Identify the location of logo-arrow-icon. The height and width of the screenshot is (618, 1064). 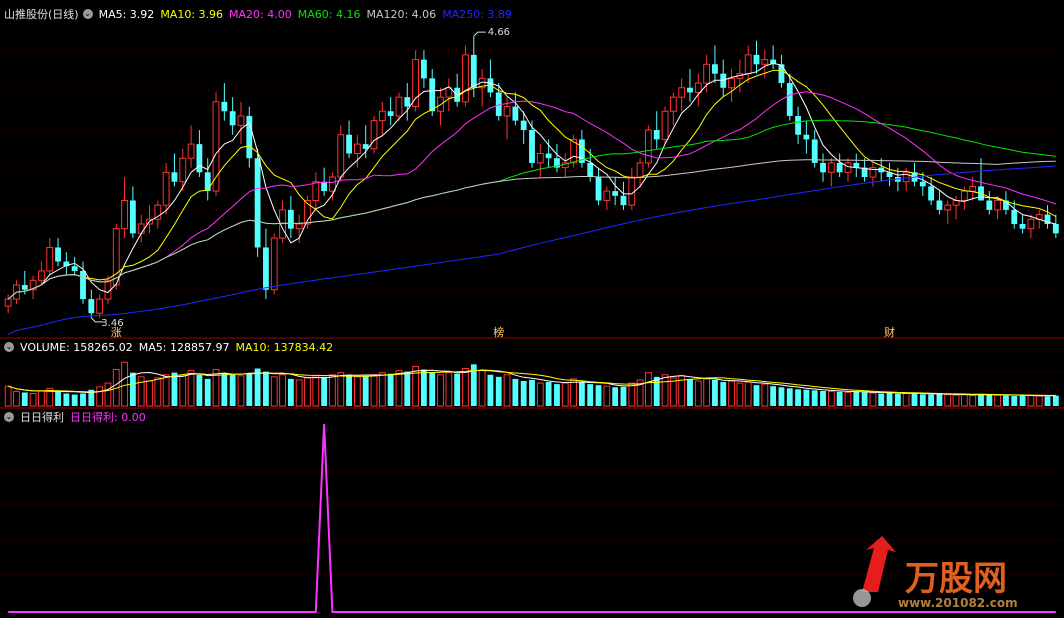
(879, 564).